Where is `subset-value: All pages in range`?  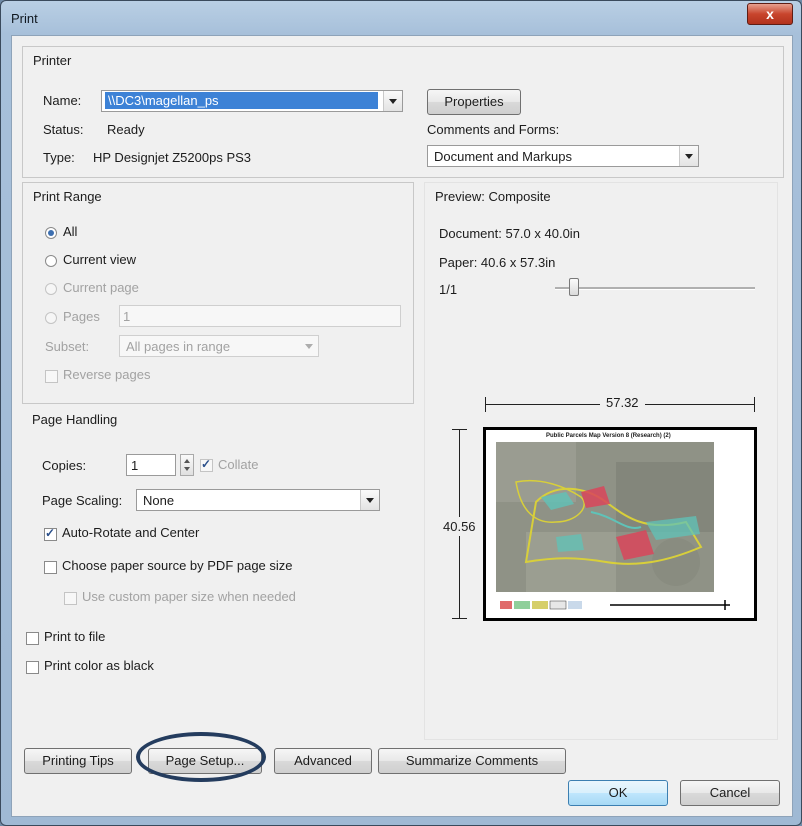
subset-value: All pages in range is located at coordinates (178, 346).